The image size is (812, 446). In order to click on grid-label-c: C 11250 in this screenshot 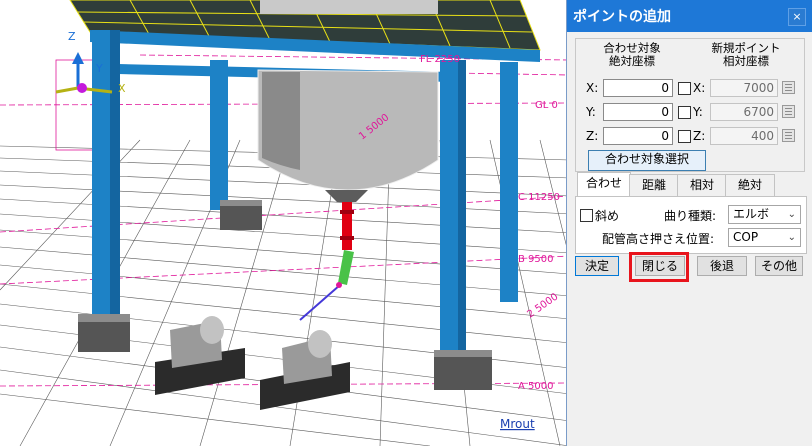, I will do `click(539, 197)`.